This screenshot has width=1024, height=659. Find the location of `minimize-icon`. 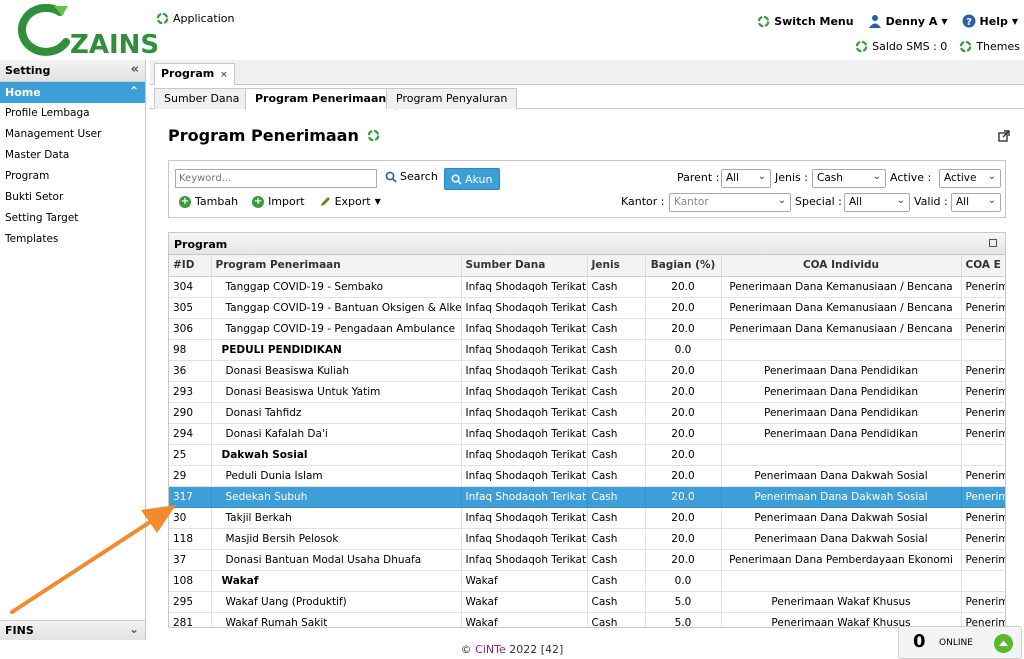

minimize-icon is located at coordinates (993, 243).